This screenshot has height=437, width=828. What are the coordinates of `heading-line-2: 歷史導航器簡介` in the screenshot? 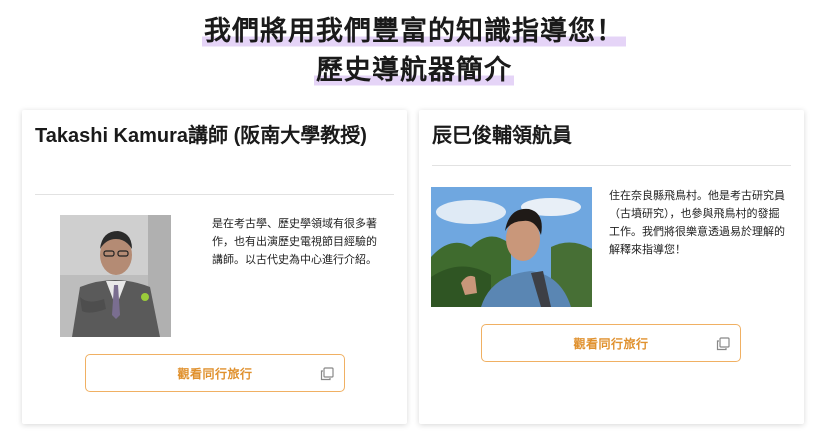 It's located at (414, 71).